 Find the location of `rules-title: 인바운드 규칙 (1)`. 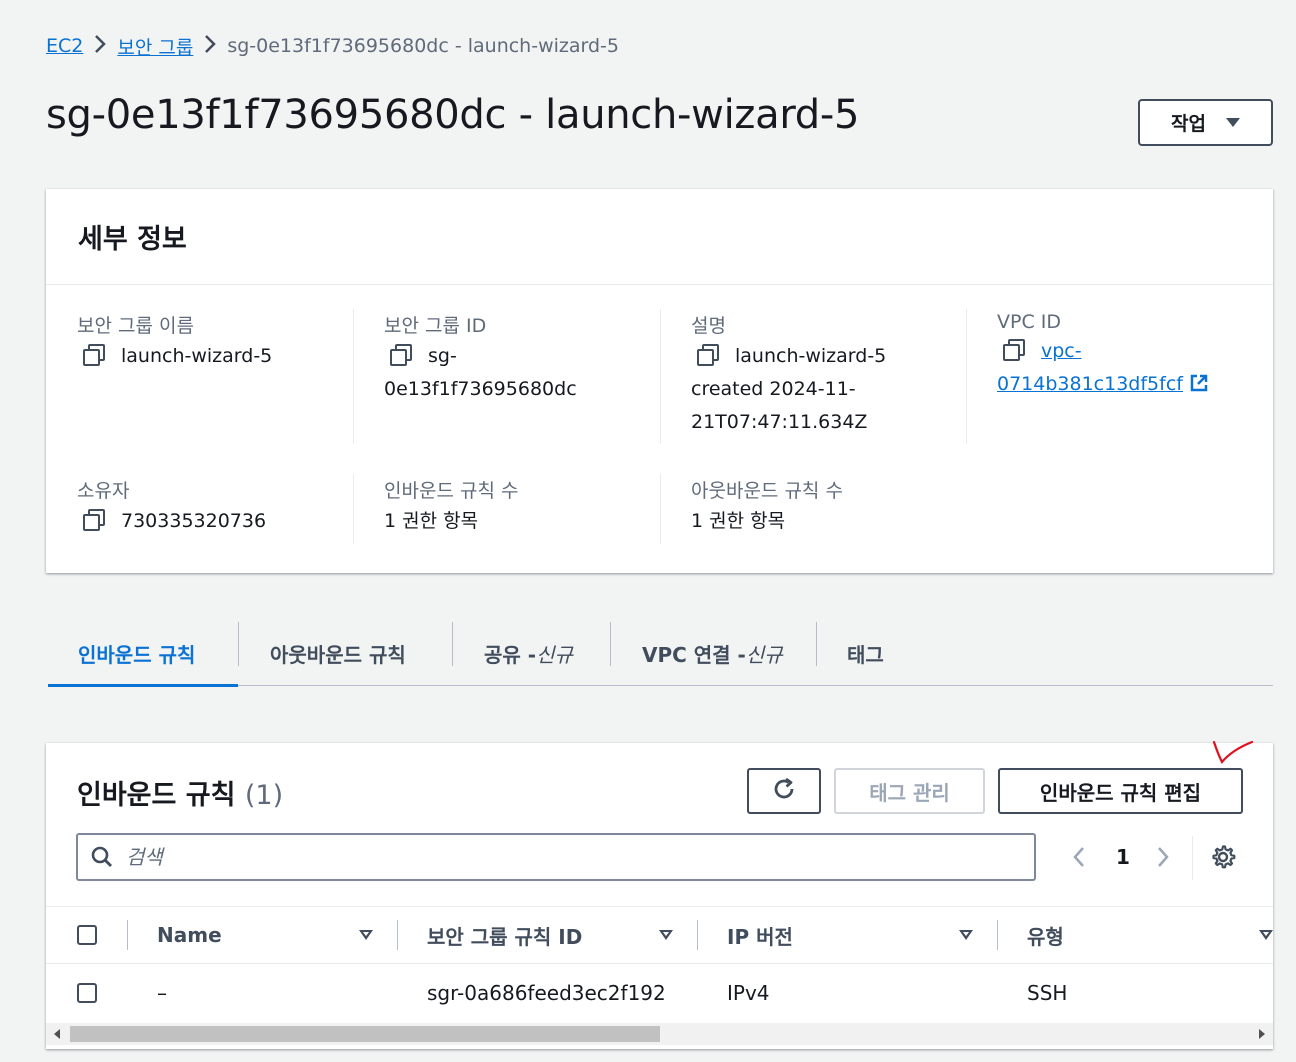

rules-title: 인바운드 규칙 (1) is located at coordinates (180, 792).